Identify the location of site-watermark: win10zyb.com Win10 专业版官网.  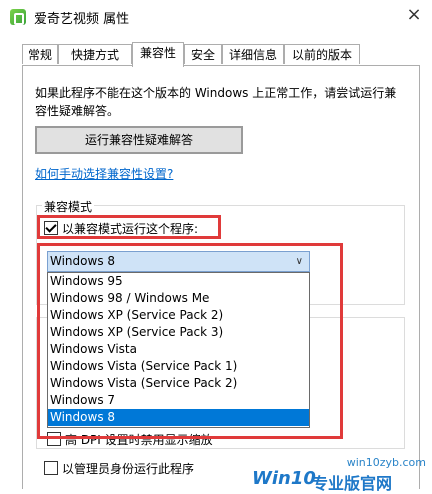
(340, 474).